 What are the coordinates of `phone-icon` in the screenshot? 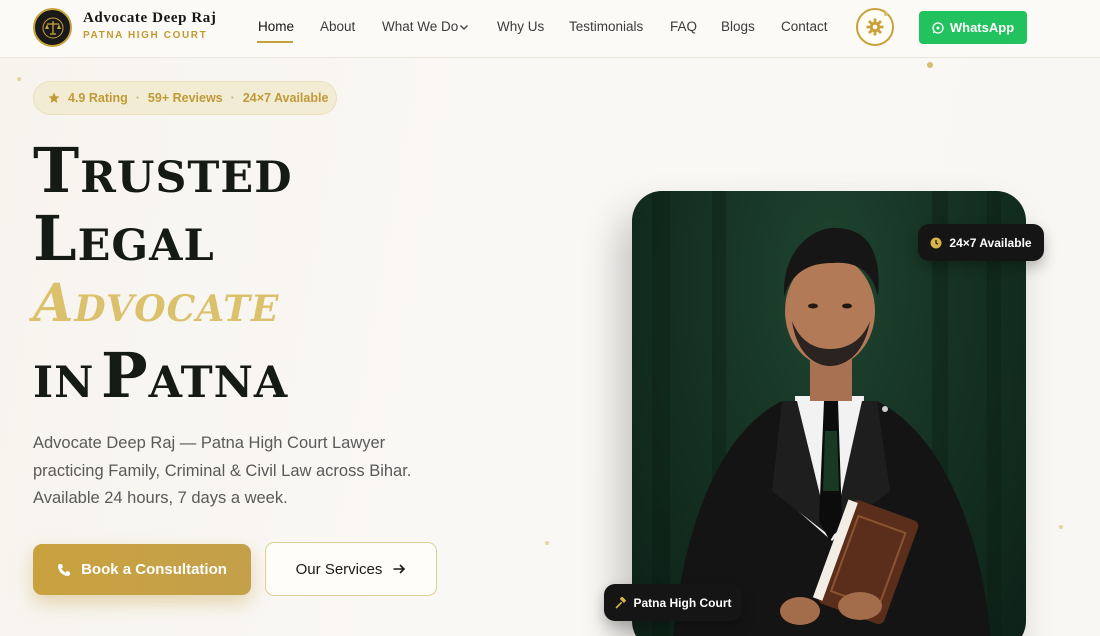 It's located at (64, 569).